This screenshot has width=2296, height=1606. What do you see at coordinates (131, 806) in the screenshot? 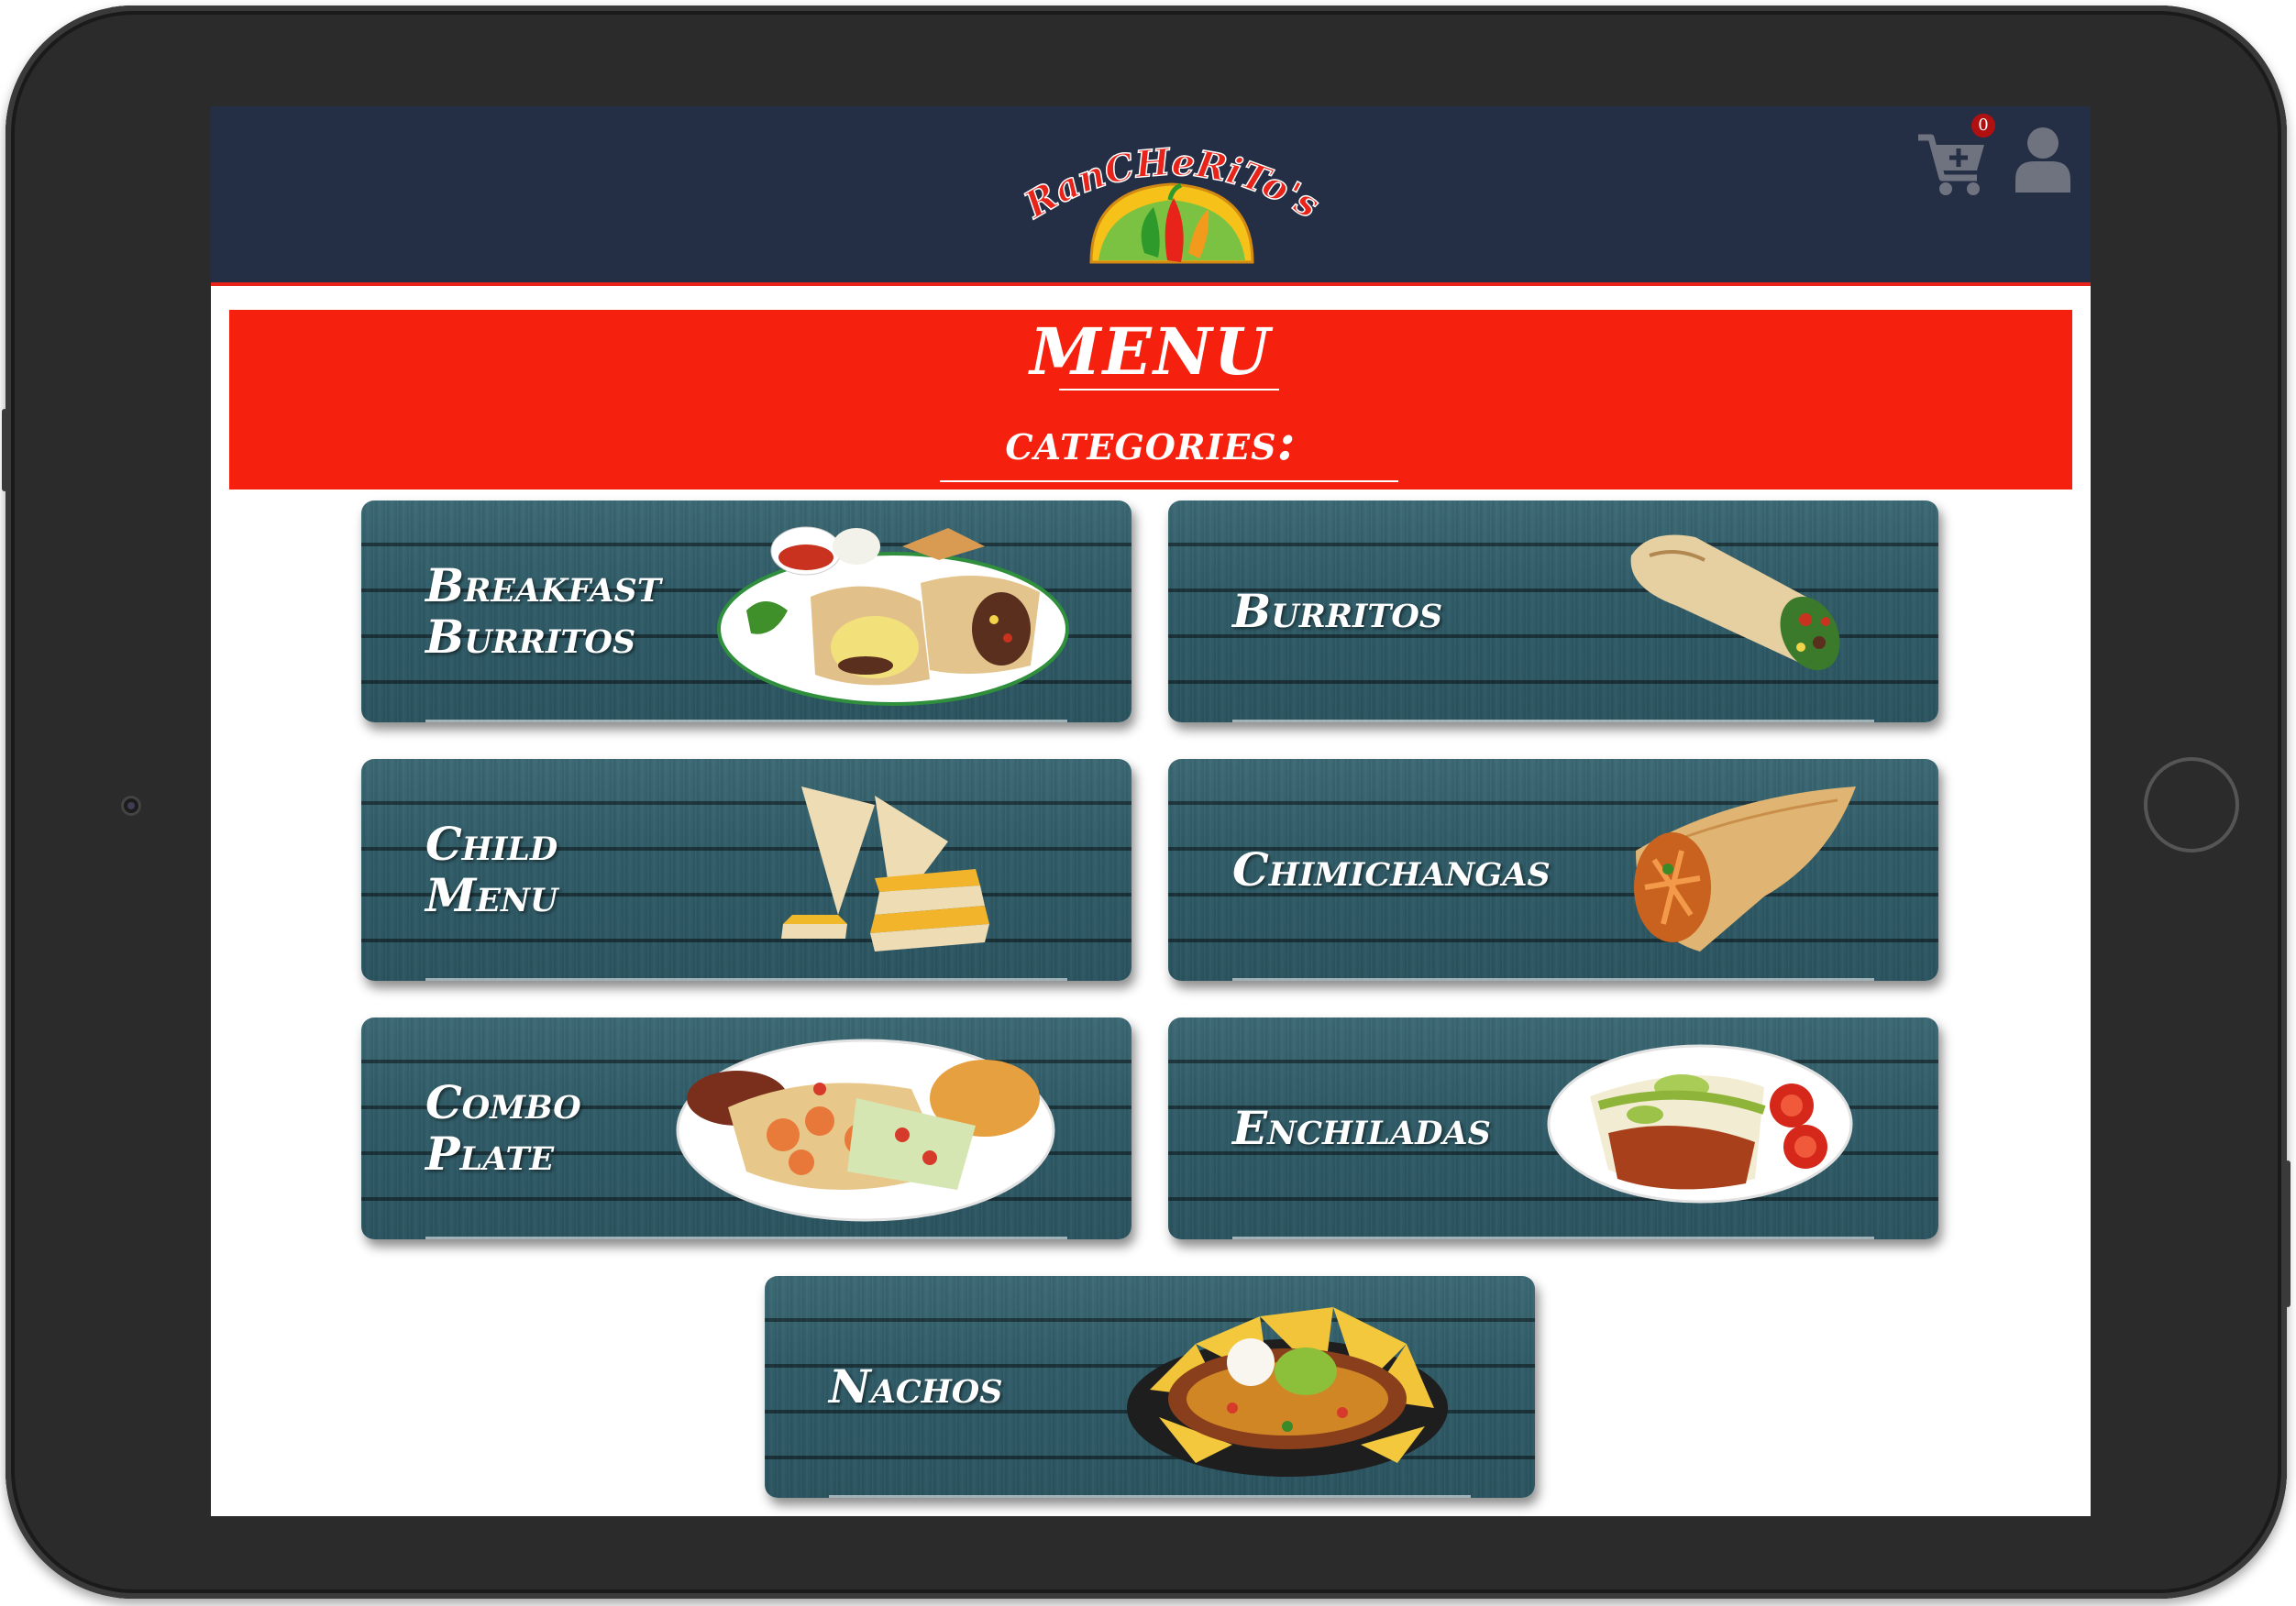
I see `front-camera` at bounding box center [131, 806].